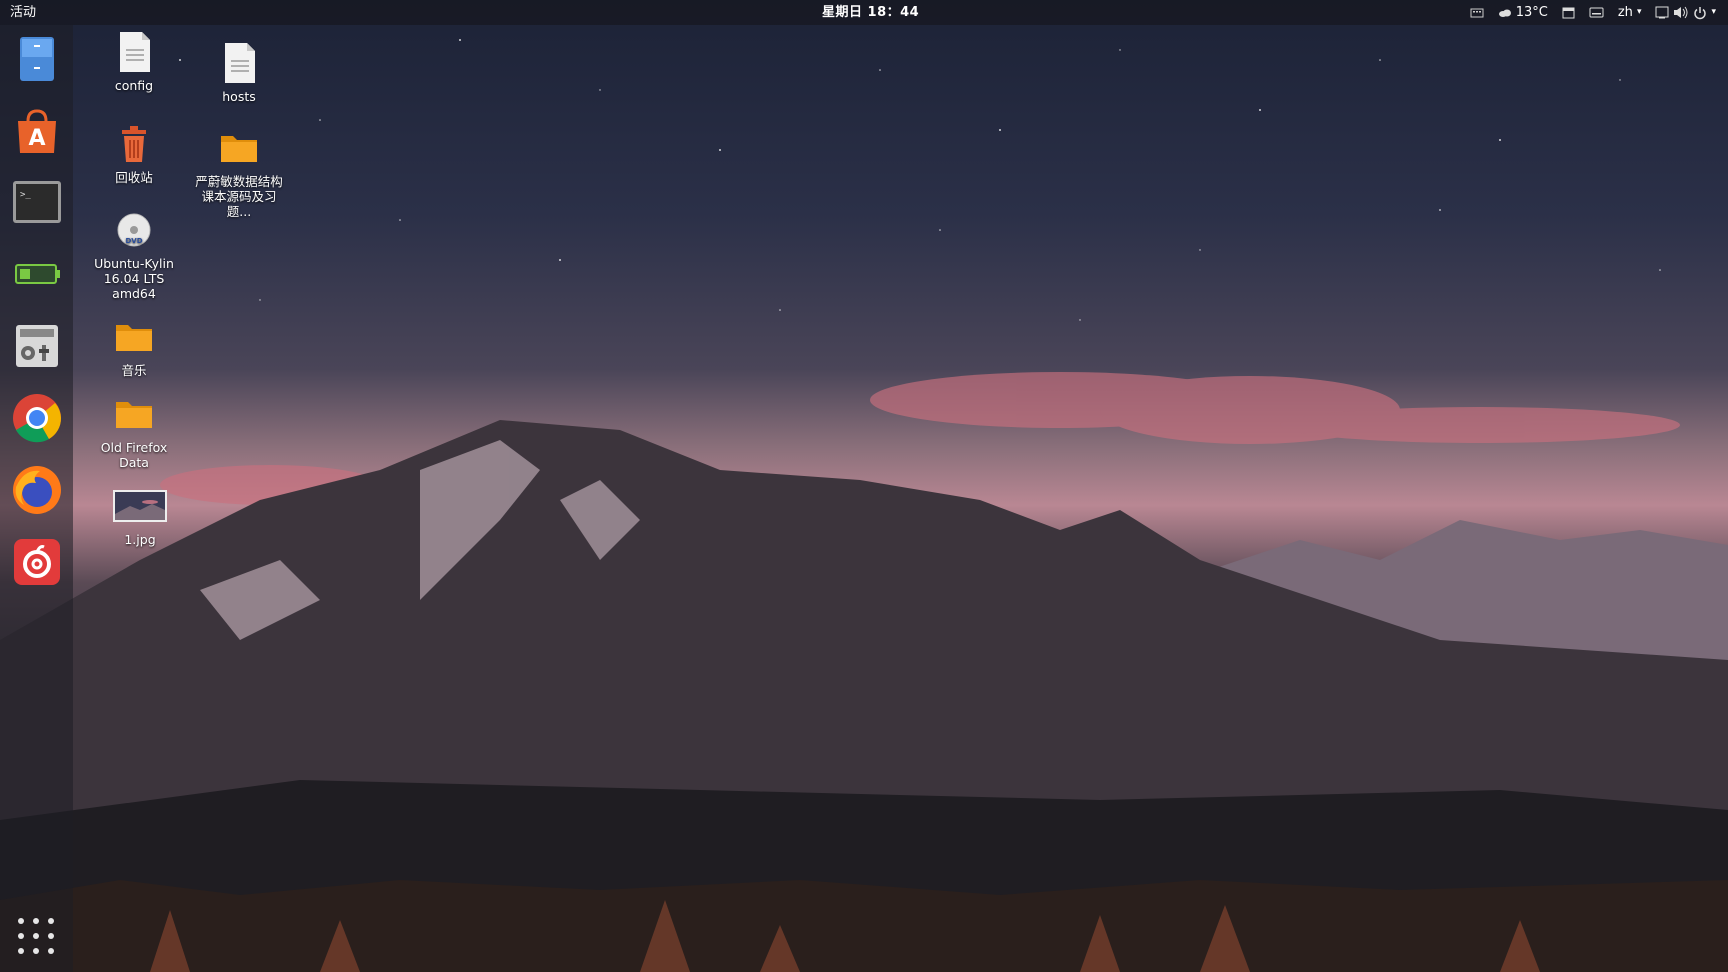 Image resolution: width=1728 pixels, height=972 pixels. Describe the element at coordinates (133, 241) in the screenshot. I see `svg-text: DVD` at that location.